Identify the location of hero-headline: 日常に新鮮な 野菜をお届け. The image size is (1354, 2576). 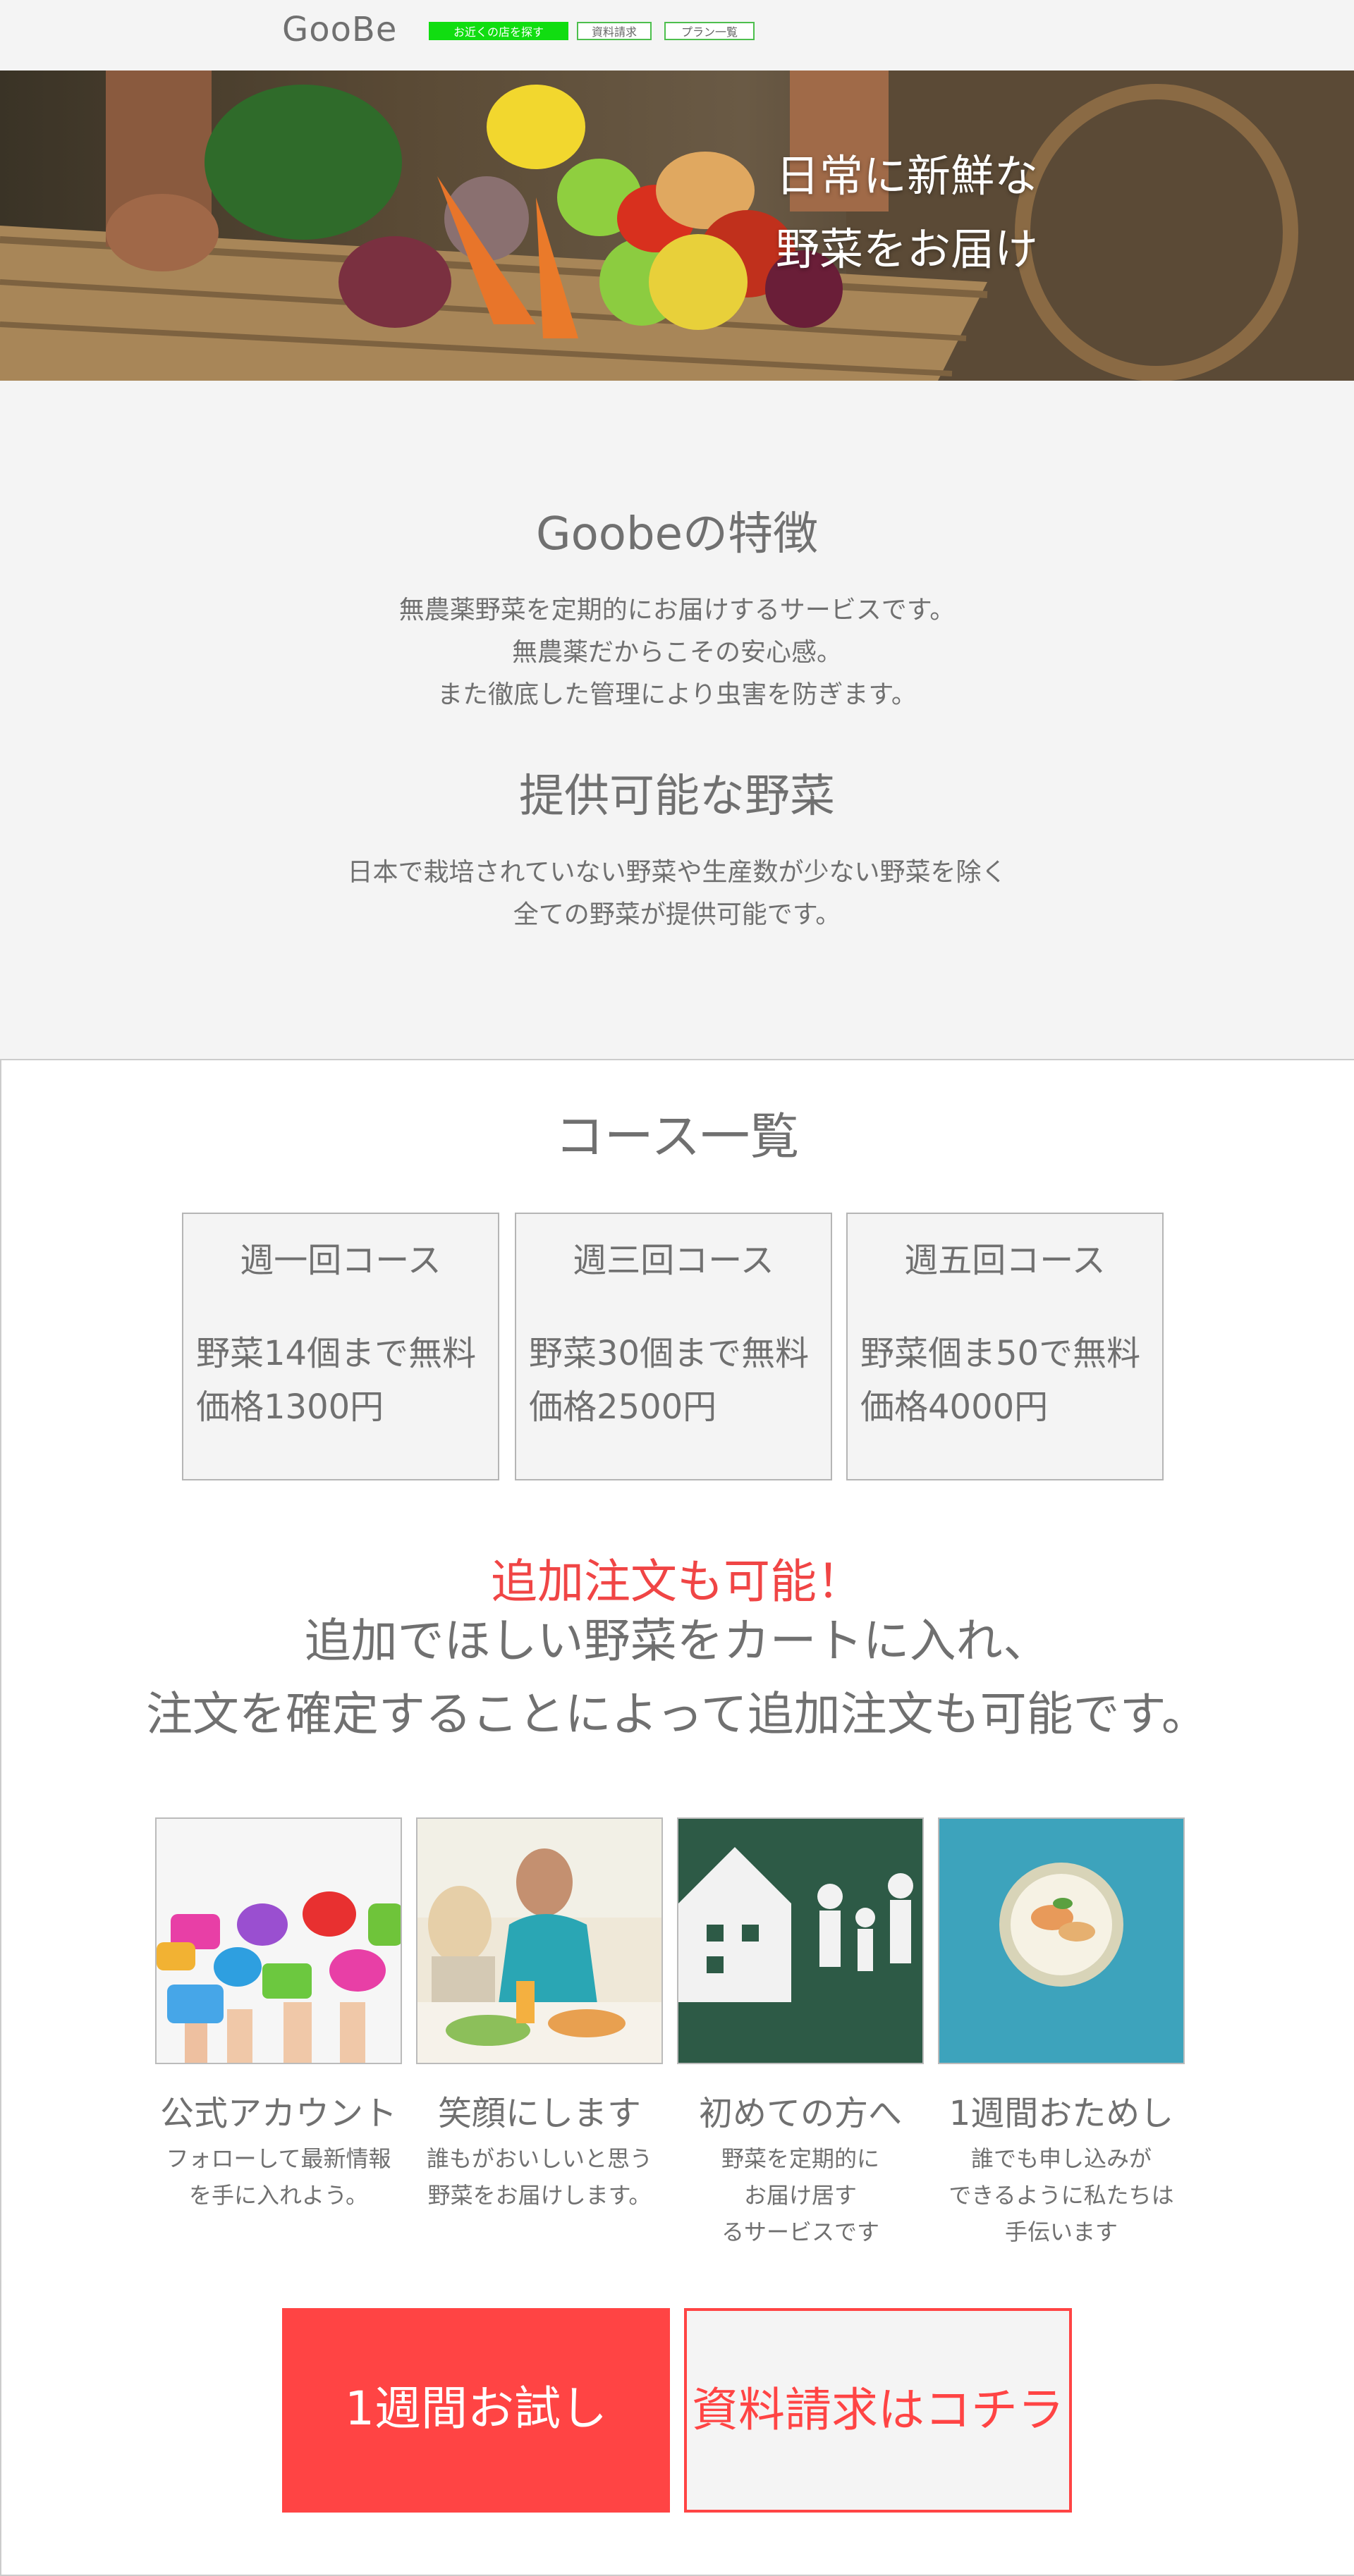
(907, 213).